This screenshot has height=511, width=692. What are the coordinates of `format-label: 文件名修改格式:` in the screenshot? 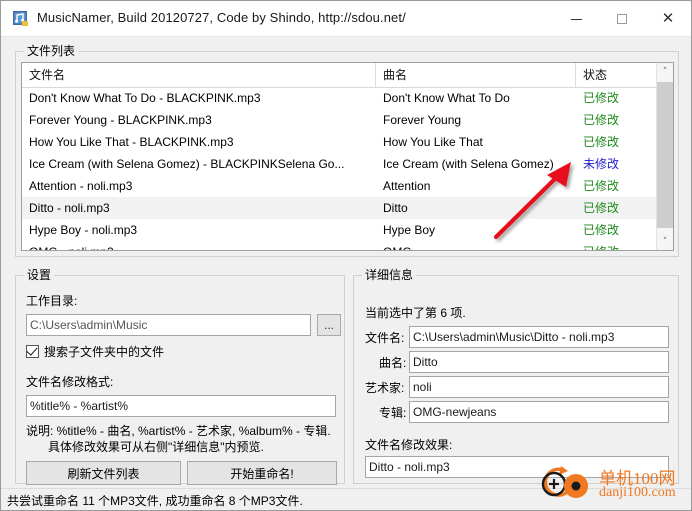 It's located at (70, 382).